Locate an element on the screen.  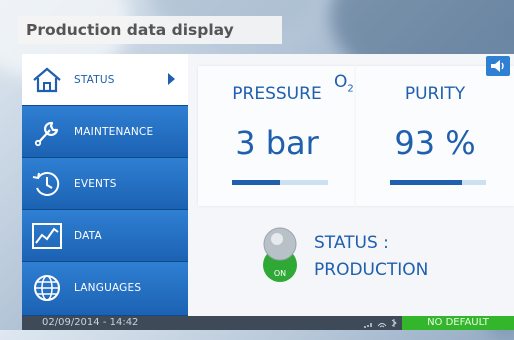
sidebar-item-events: EVENTS is located at coordinates (105, 184).